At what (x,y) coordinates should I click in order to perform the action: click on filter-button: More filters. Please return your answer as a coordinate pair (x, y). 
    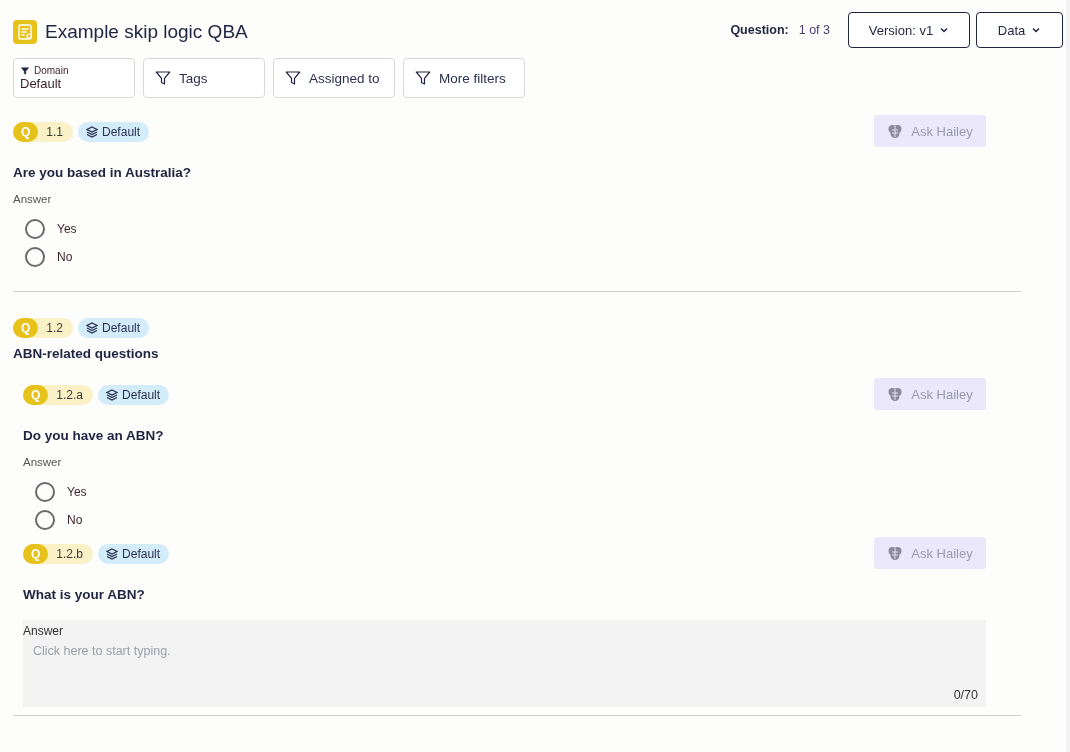
    Looking at the image, I should click on (464, 78).